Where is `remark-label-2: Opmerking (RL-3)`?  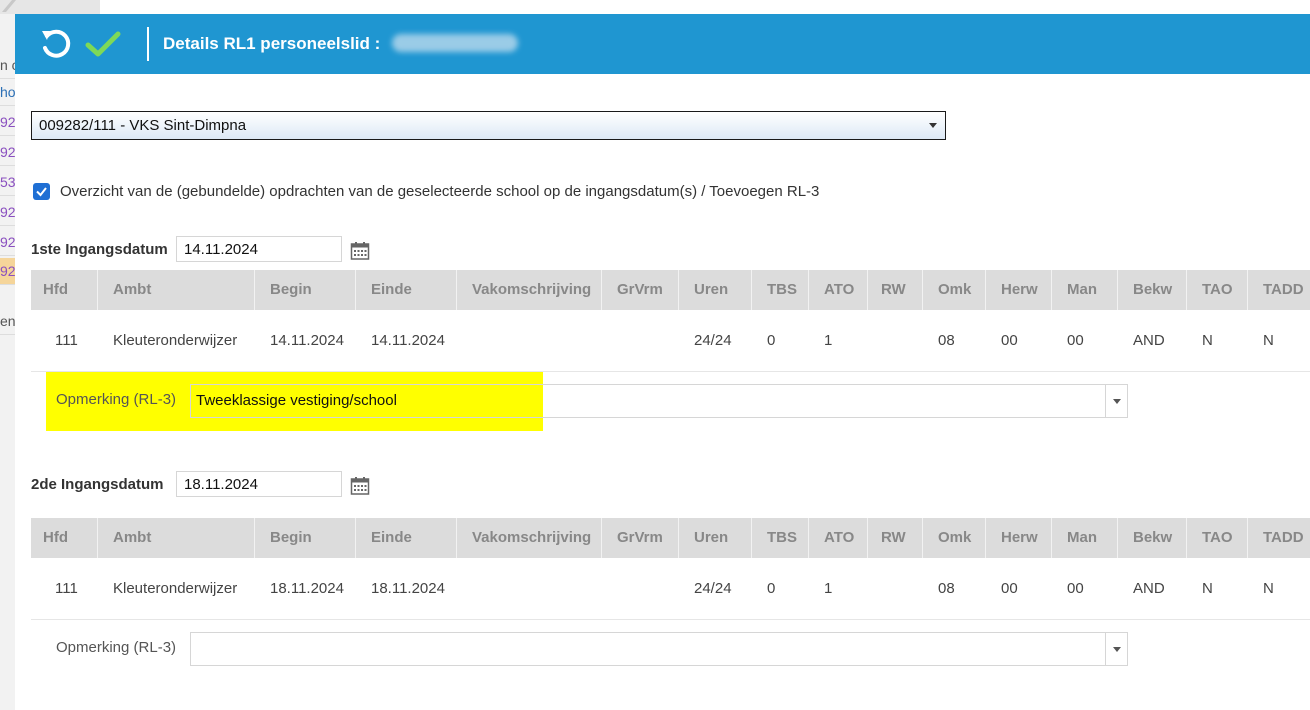
remark-label-2: Opmerking (RL-3) is located at coordinates (116, 647).